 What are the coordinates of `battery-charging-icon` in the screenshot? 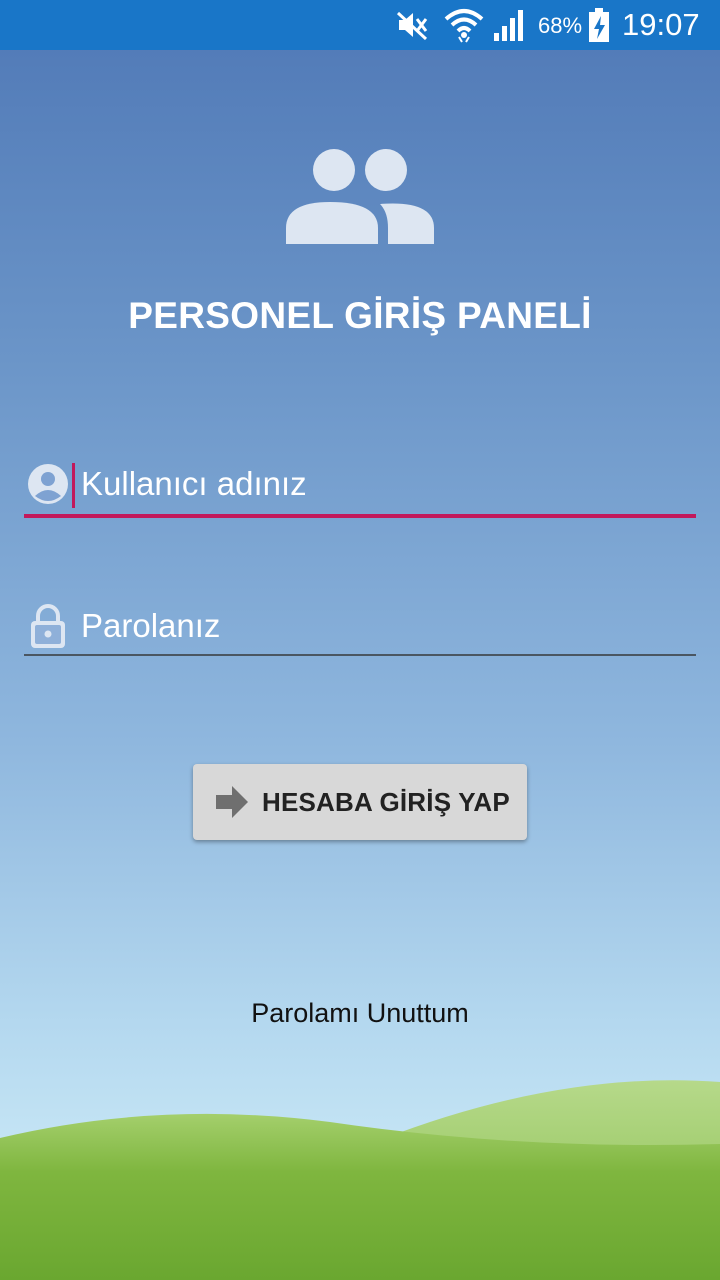 It's located at (599, 25).